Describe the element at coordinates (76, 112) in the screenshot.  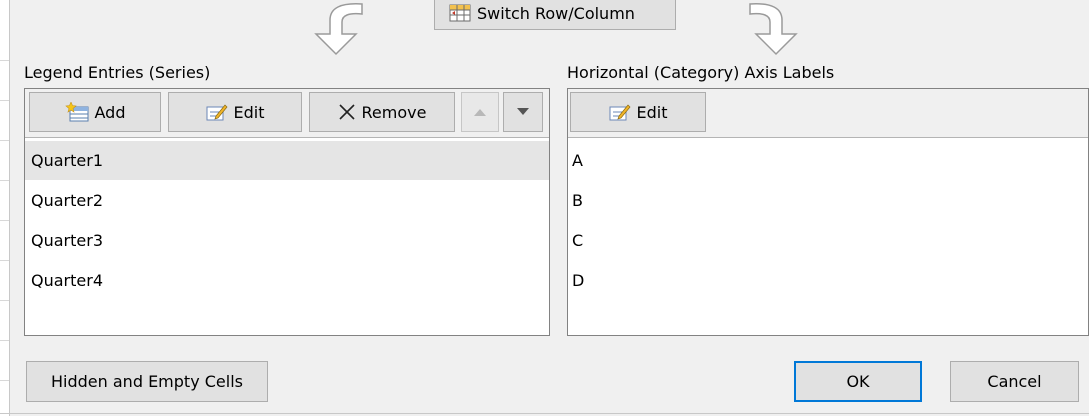
I see `add-series-icon` at that location.